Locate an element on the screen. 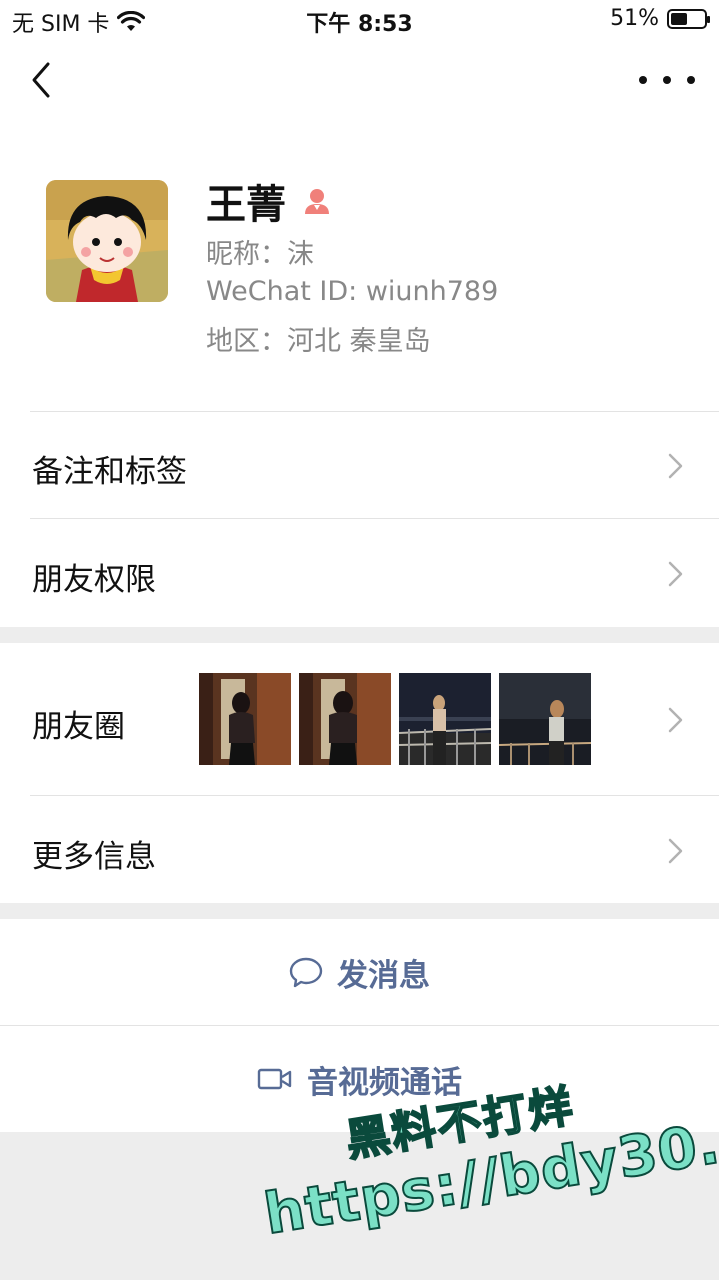 The height and width of the screenshot is (1280, 719). more-info-row: 更多信息 is located at coordinates (359, 849).